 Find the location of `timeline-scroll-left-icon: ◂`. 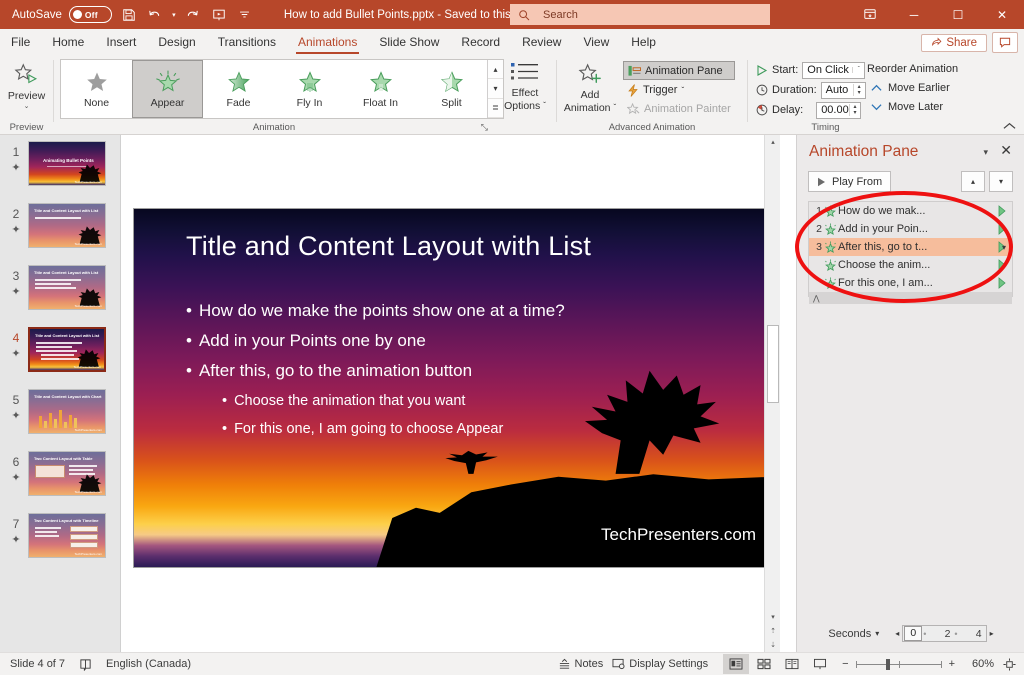

timeline-scroll-left-icon: ◂ is located at coordinates (897, 633).